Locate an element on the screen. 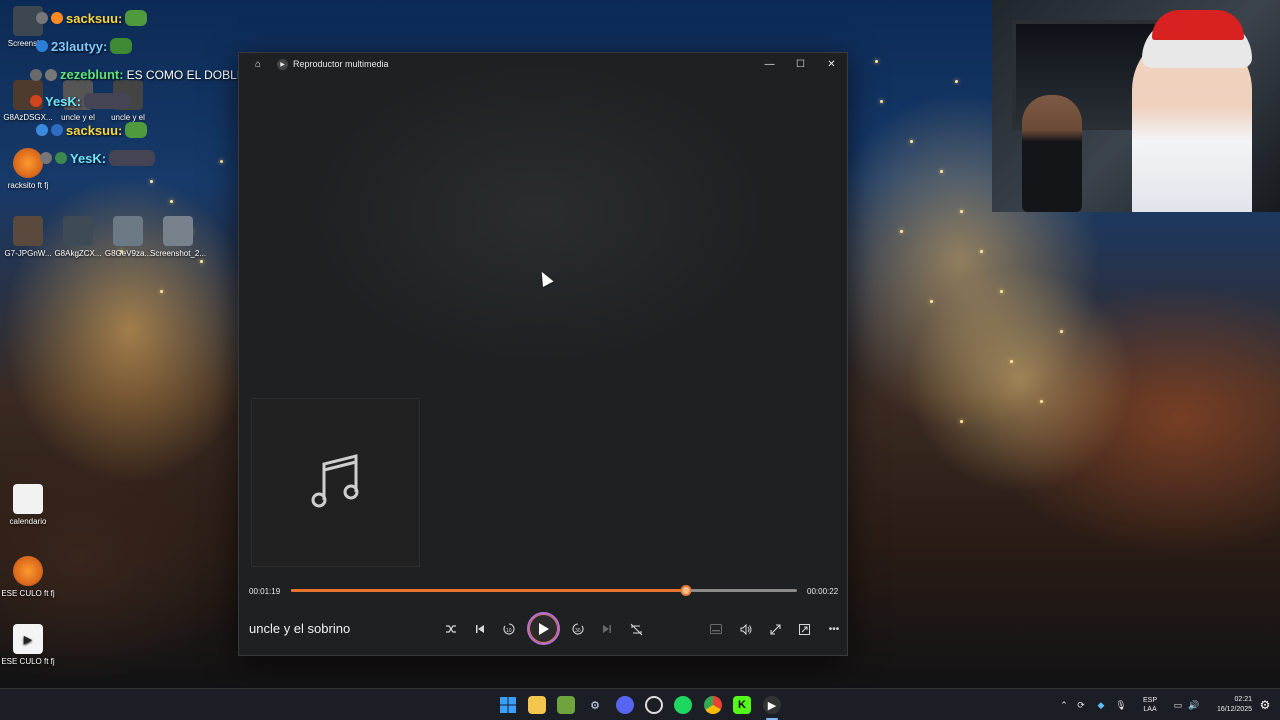 The height and width of the screenshot is (720, 1280). next-icon is located at coordinates (607, 629).